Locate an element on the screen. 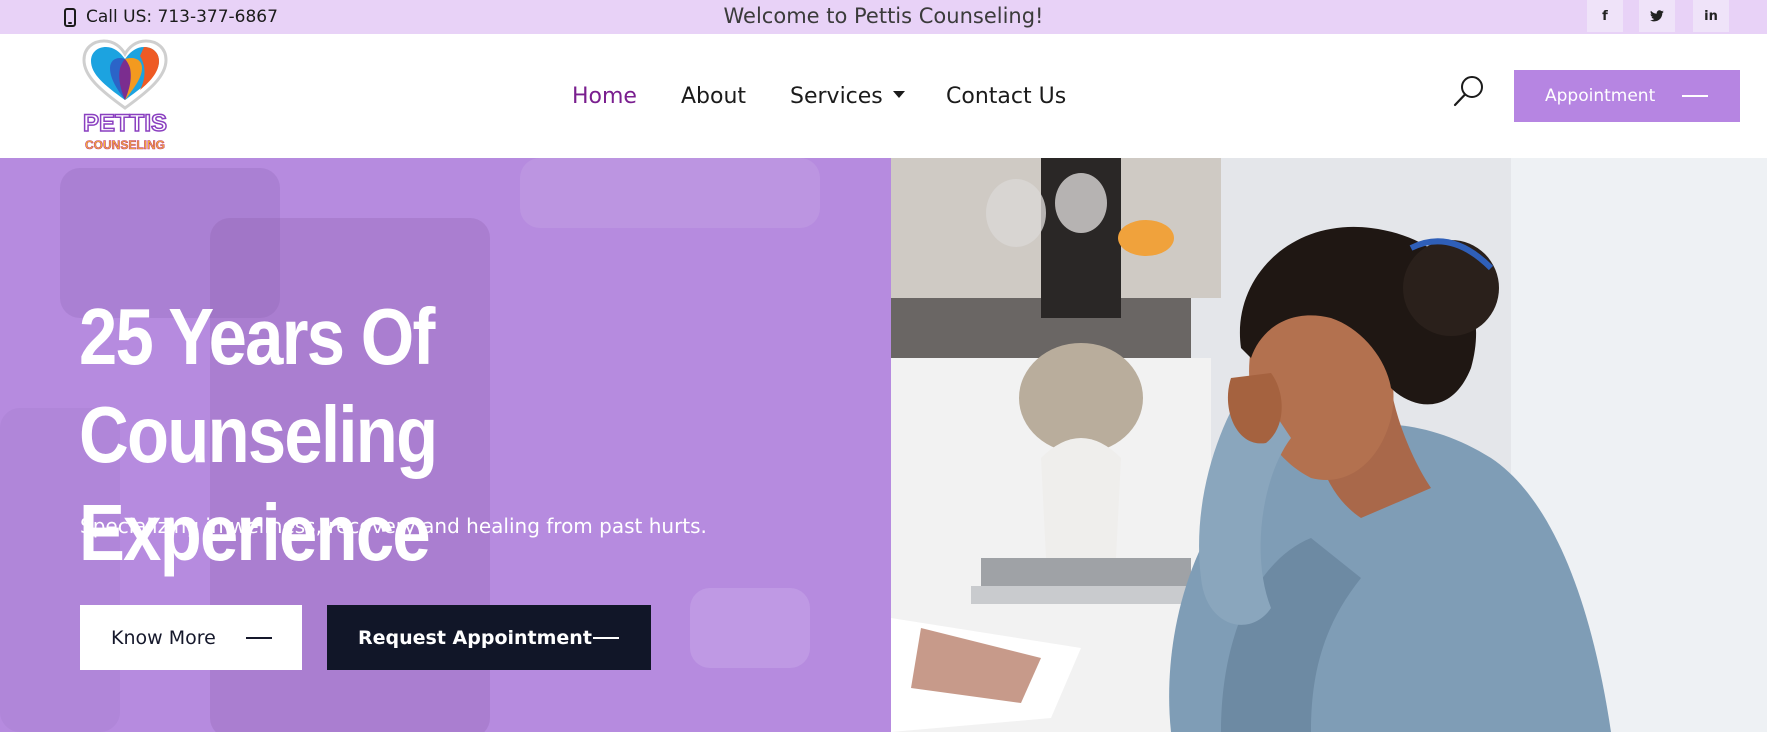  nav-home: Home is located at coordinates (604, 96).